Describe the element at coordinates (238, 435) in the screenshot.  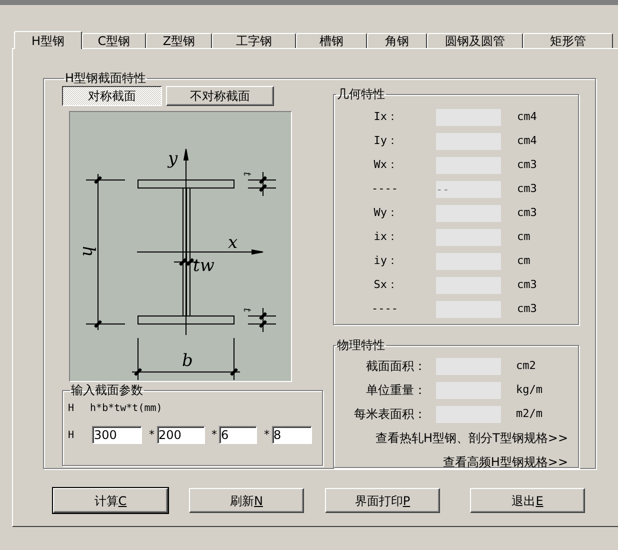
I see `param-input: 6` at that location.